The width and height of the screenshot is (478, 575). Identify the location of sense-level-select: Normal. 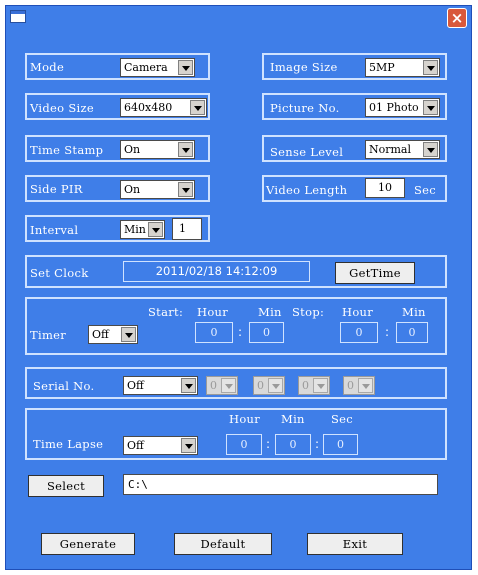
(402, 149).